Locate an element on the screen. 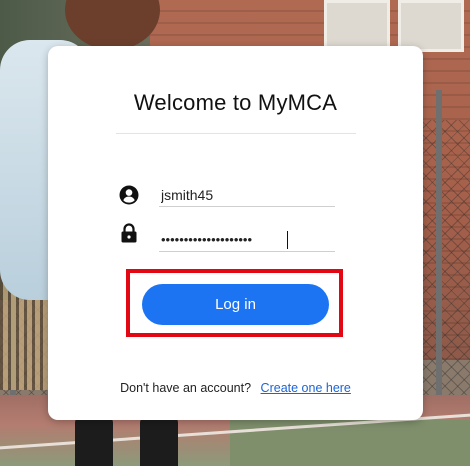 The width and height of the screenshot is (470, 466). password-input is located at coordinates (247, 240).